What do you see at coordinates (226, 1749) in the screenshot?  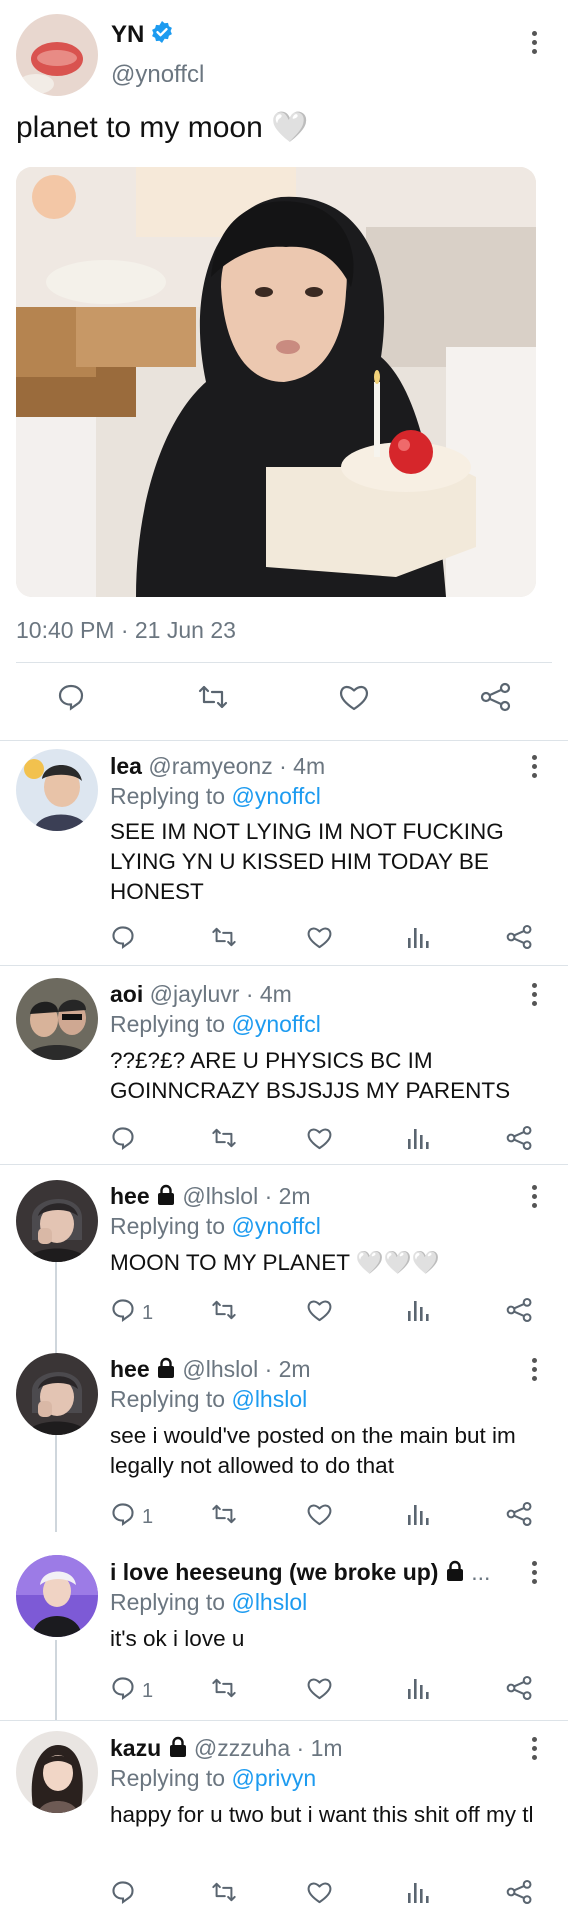 I see `reply-author: kazu @zzzuha · 1m` at bounding box center [226, 1749].